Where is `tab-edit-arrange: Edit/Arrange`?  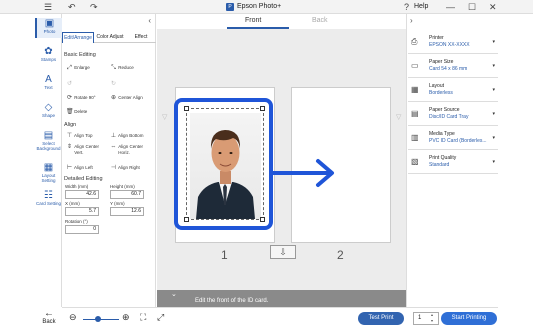 tab-edit-arrange: Edit/Arrange is located at coordinates (78, 37).